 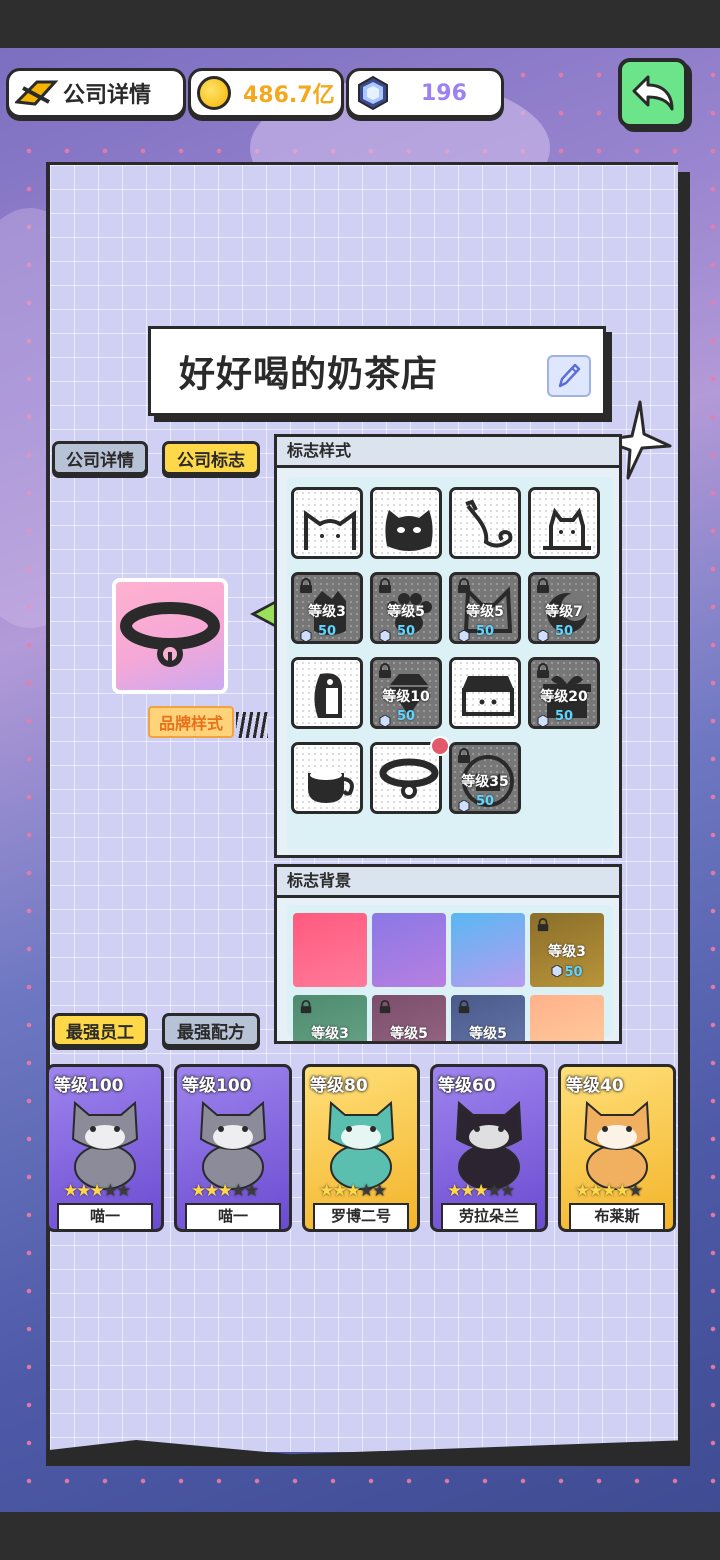 What do you see at coordinates (211, 458) in the screenshot?
I see `tab-company-logo: 公司标志` at bounding box center [211, 458].